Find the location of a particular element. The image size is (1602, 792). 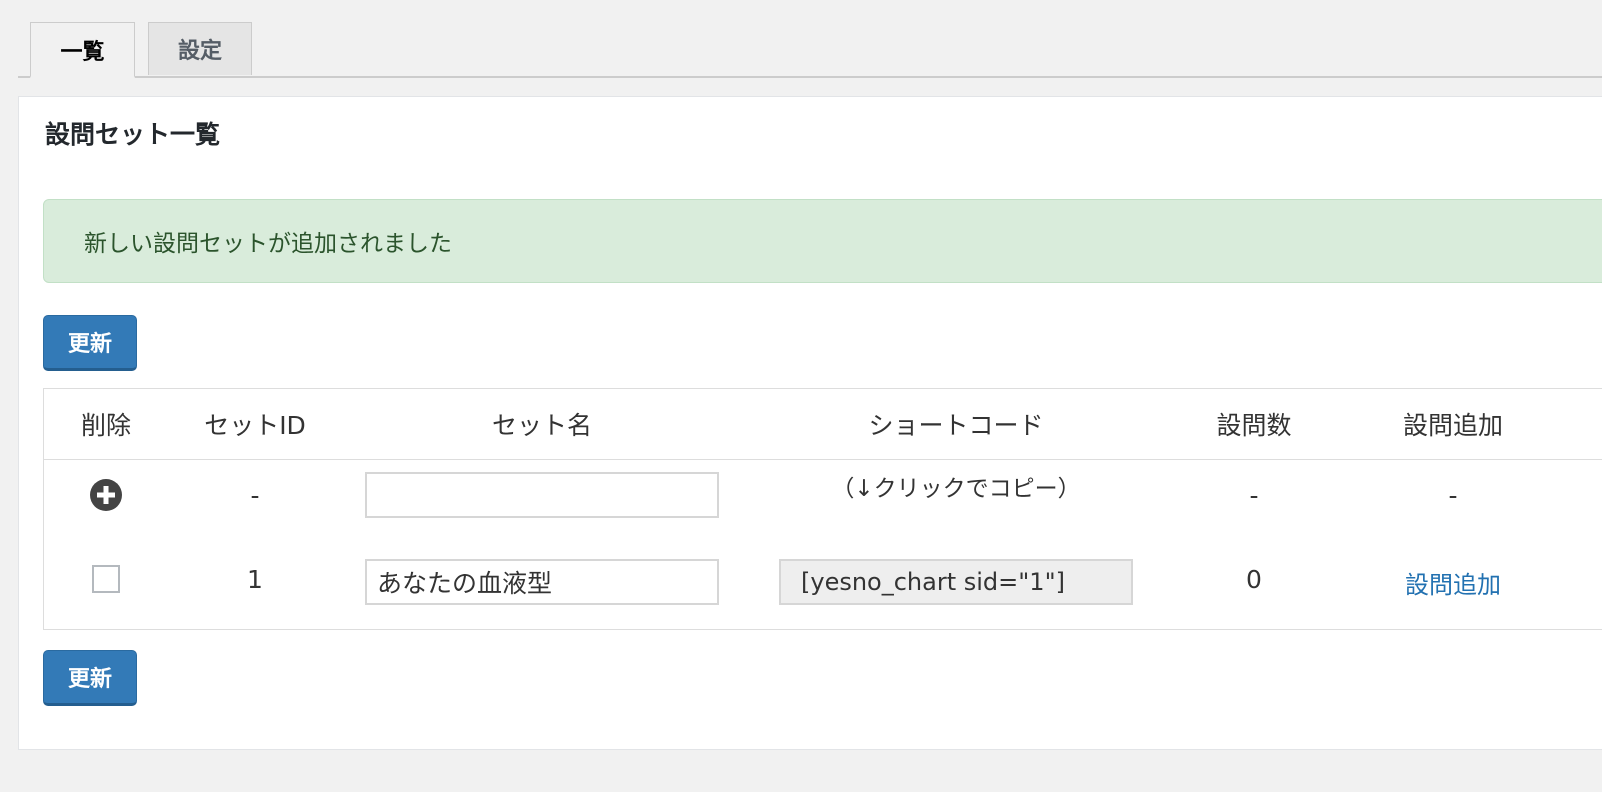

table-header-row: 削除 セットID セット名 ショートコード 設問数 設問追加 is located at coordinates (823, 424).